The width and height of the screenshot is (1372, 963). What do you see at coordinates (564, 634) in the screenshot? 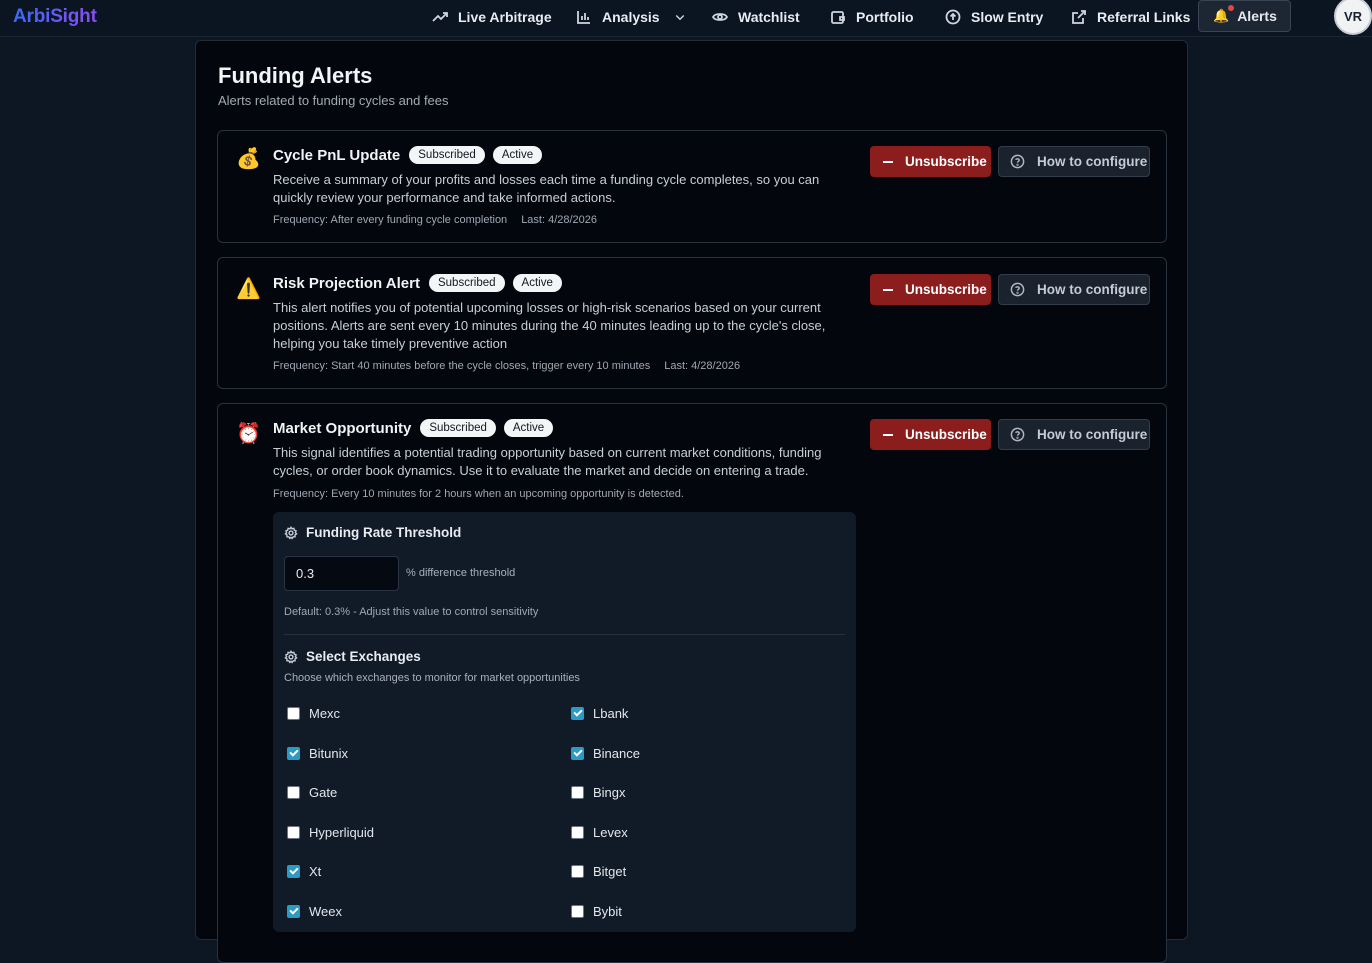
I see `divider` at bounding box center [564, 634].